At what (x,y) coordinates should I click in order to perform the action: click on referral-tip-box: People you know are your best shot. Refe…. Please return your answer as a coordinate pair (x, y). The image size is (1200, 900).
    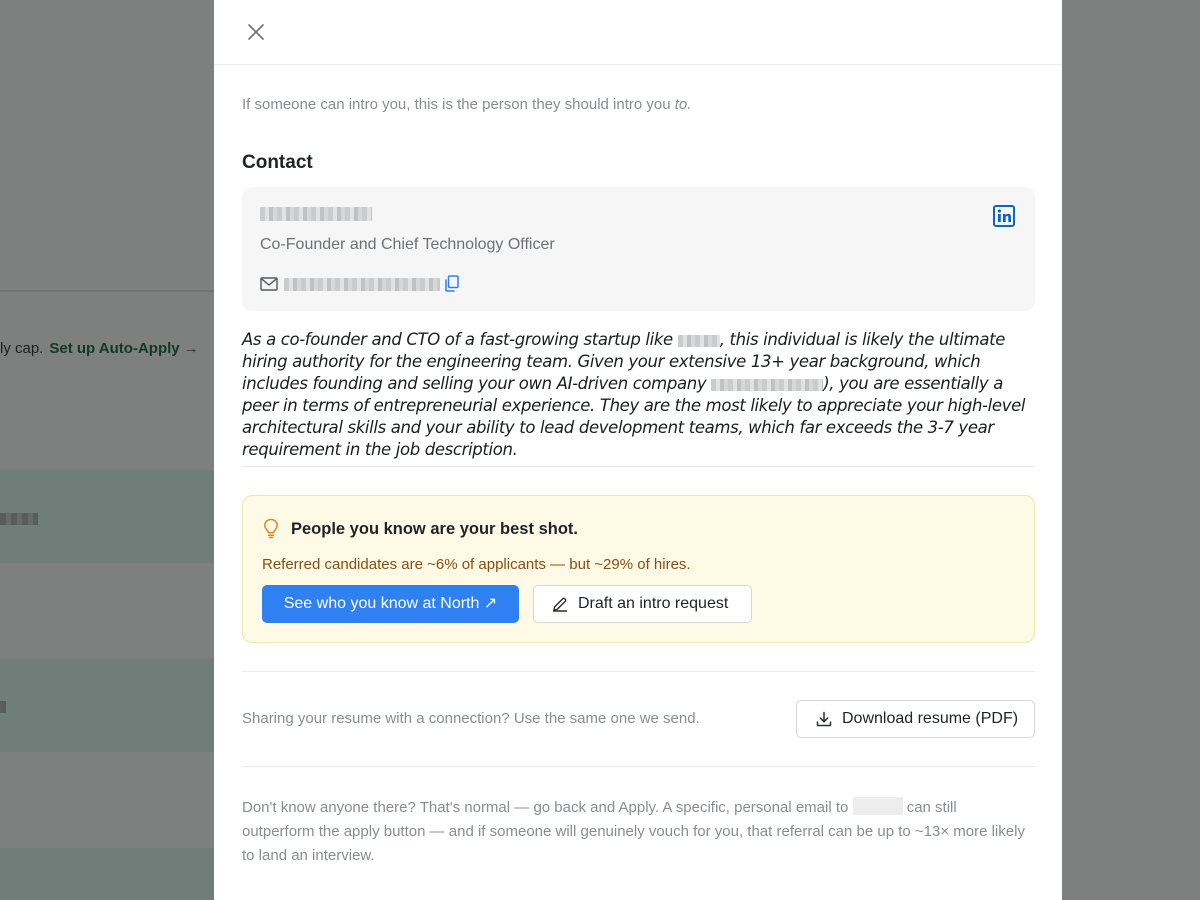
    Looking at the image, I should click on (638, 569).